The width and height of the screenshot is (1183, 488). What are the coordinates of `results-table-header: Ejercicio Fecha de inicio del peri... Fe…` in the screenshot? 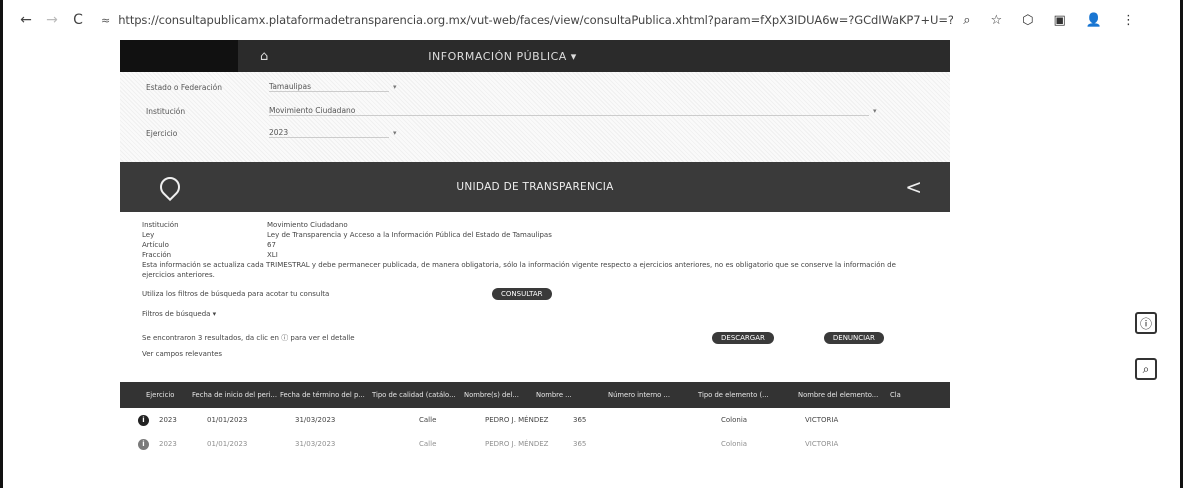 It's located at (535, 395).